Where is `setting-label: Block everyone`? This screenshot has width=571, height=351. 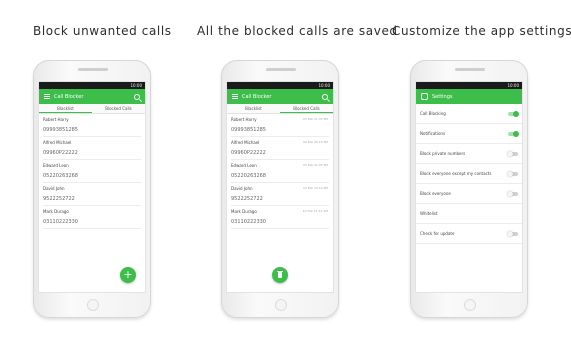 setting-label: Block everyone is located at coordinates (435, 193).